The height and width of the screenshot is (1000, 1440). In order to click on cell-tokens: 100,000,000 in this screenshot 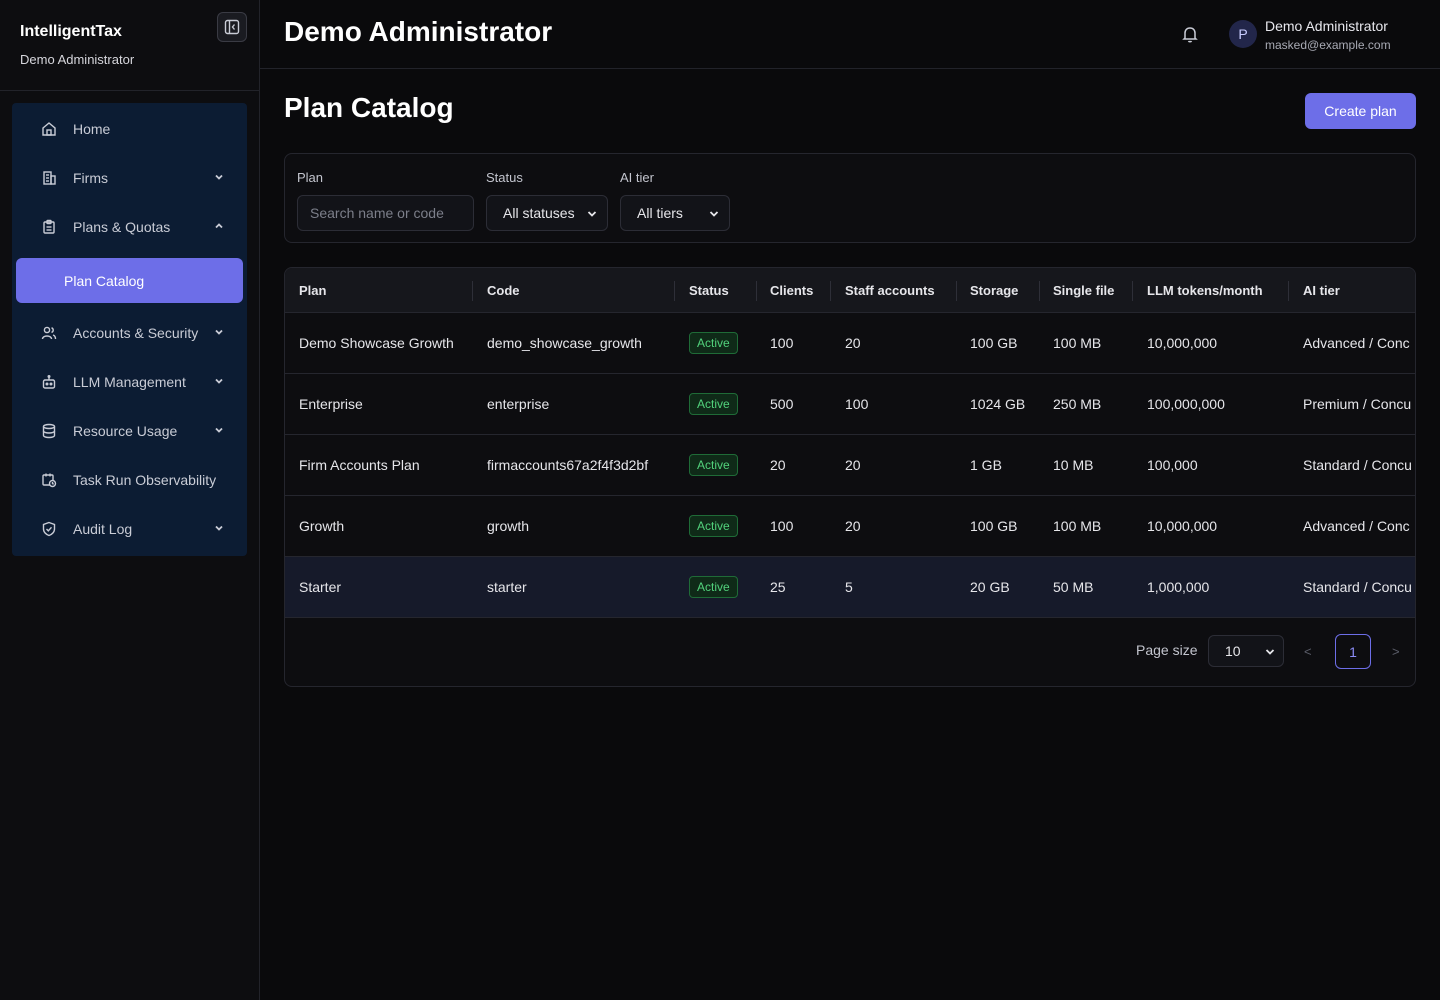, I will do `click(1186, 404)`.